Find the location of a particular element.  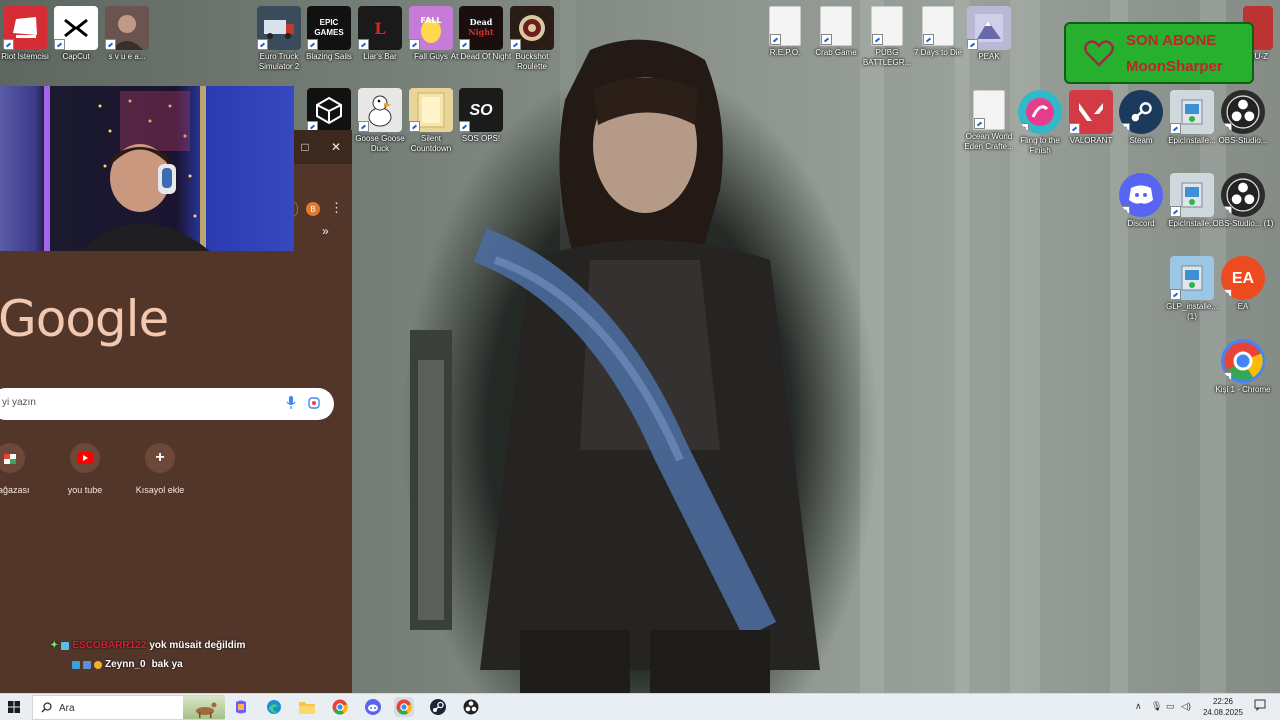

desktop-icon: Steam is located at coordinates (1141, 118).